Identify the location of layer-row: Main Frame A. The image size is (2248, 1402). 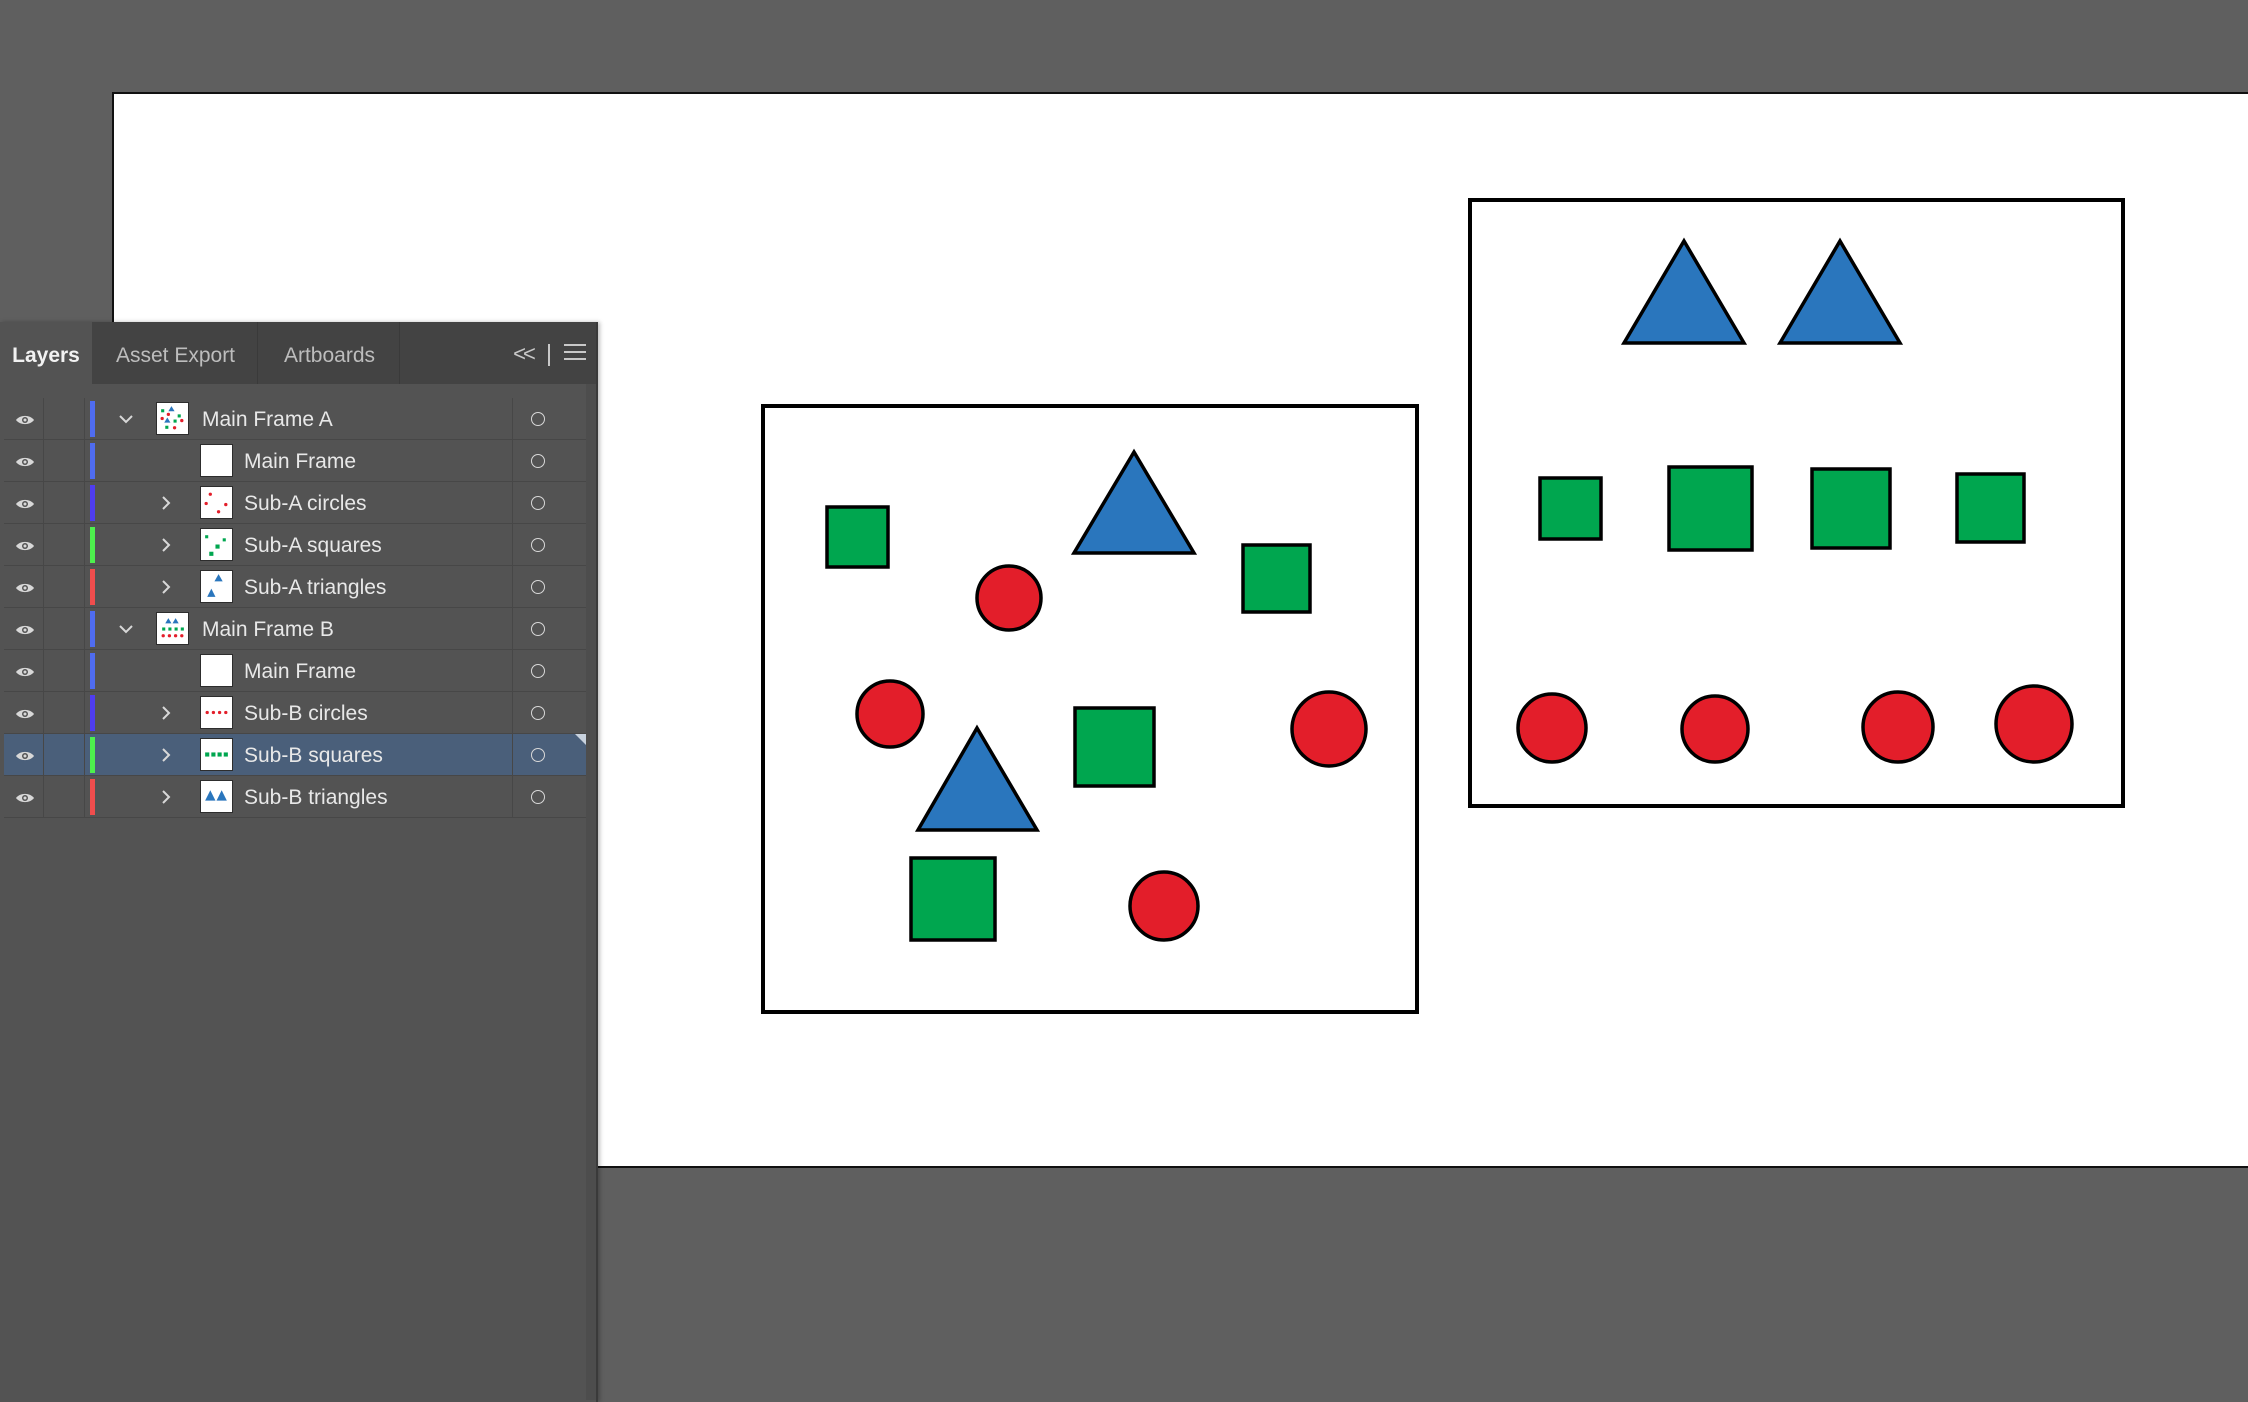
(295, 419).